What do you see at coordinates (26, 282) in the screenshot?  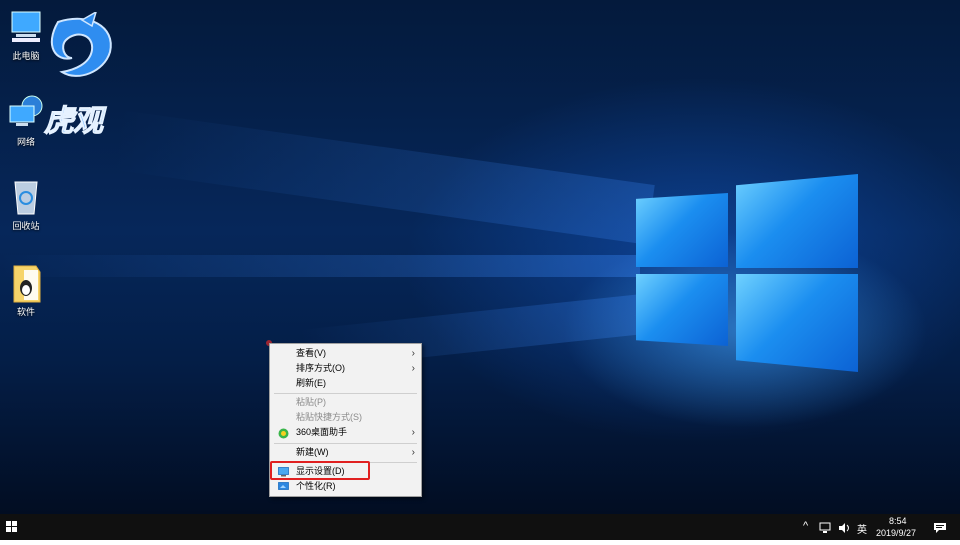 I see `folder-icon` at bounding box center [26, 282].